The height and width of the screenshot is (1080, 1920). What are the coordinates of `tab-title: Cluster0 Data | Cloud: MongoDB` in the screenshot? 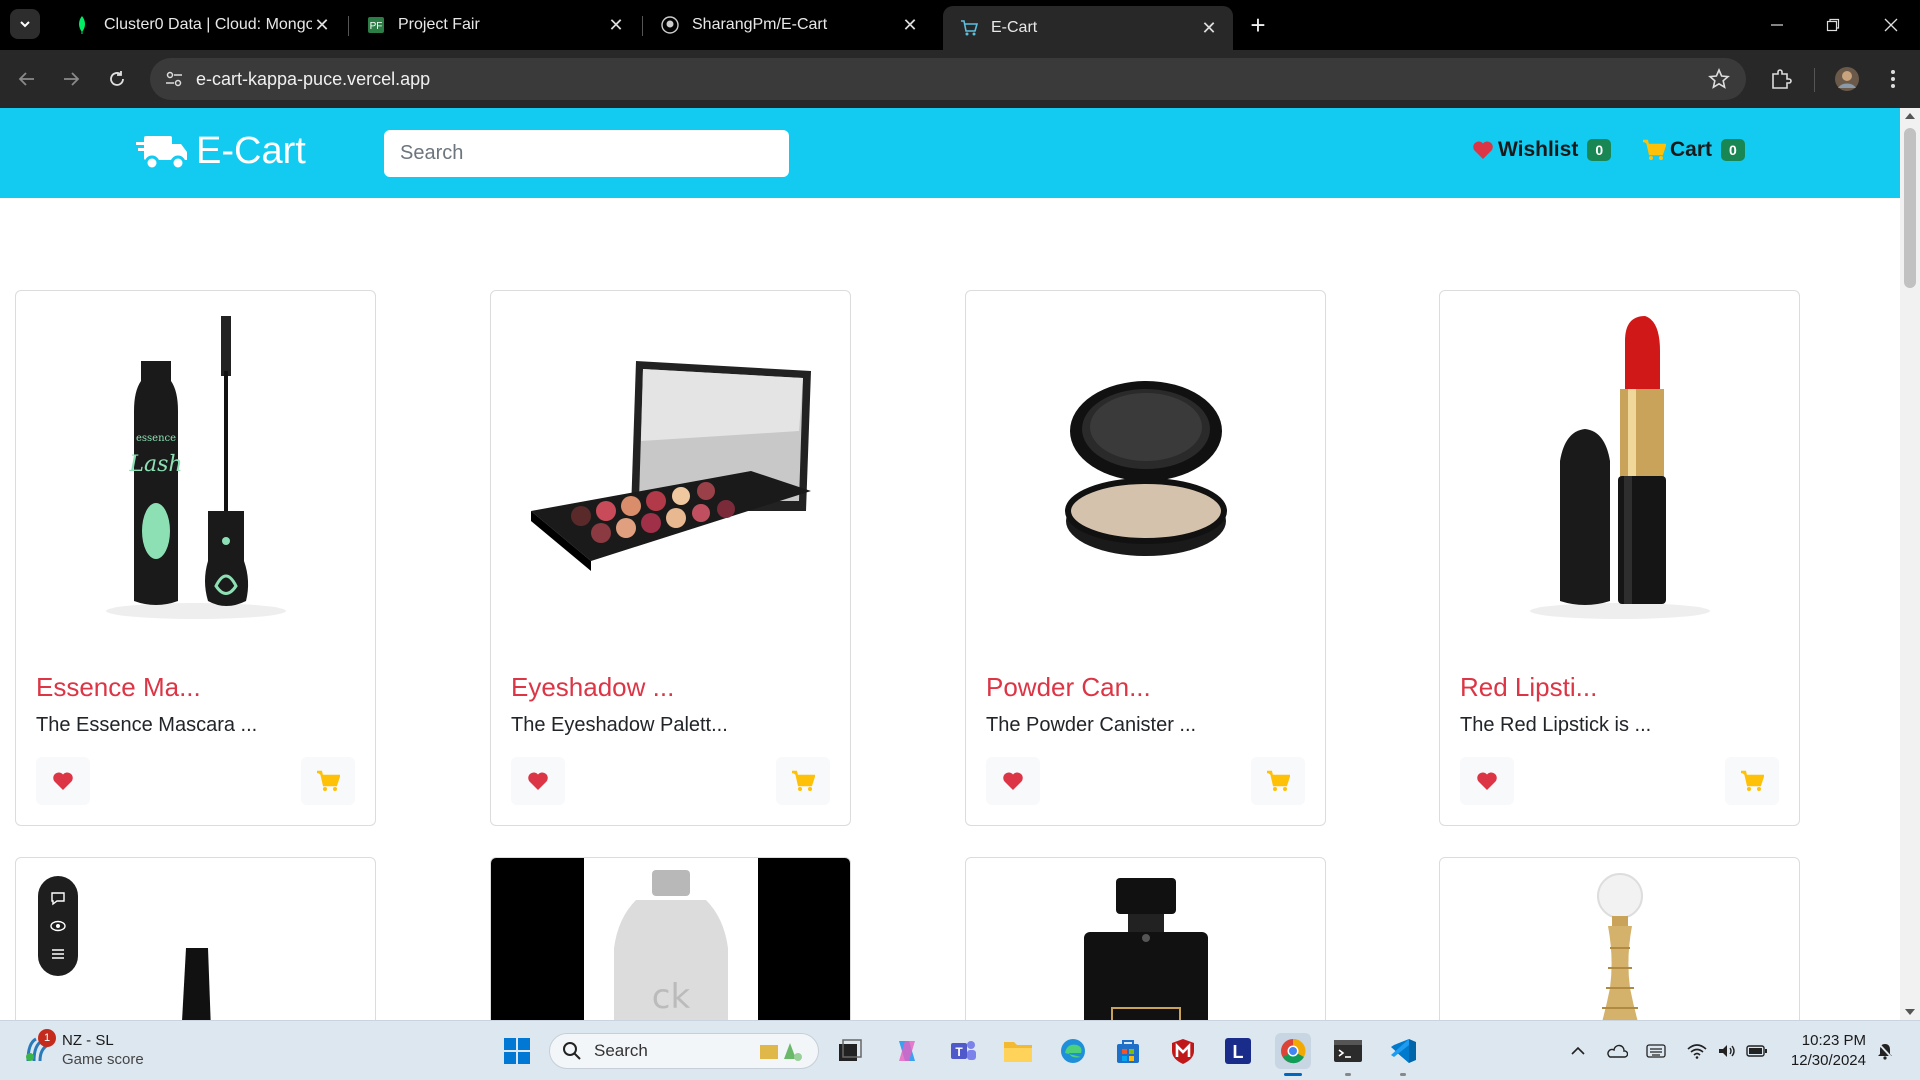 It's located at (208, 24).